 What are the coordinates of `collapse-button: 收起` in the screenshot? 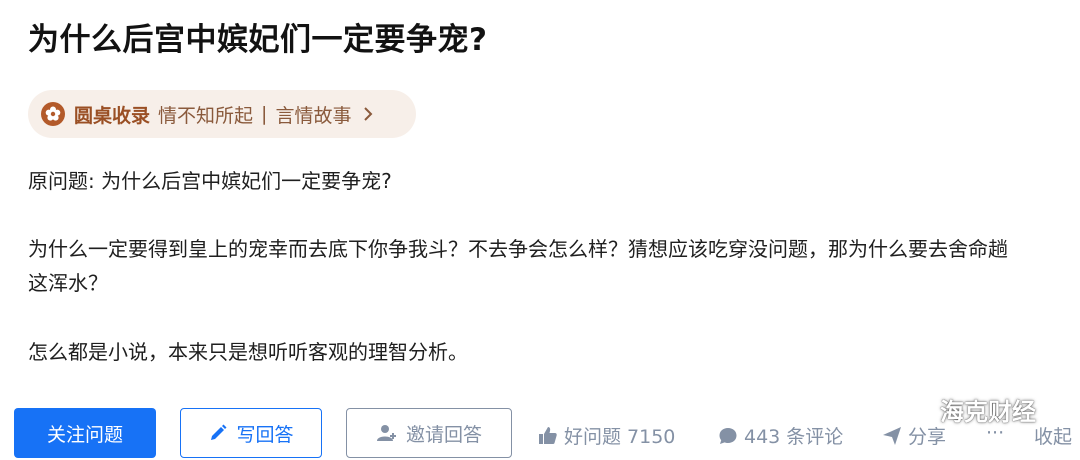 It's located at (1053, 435).